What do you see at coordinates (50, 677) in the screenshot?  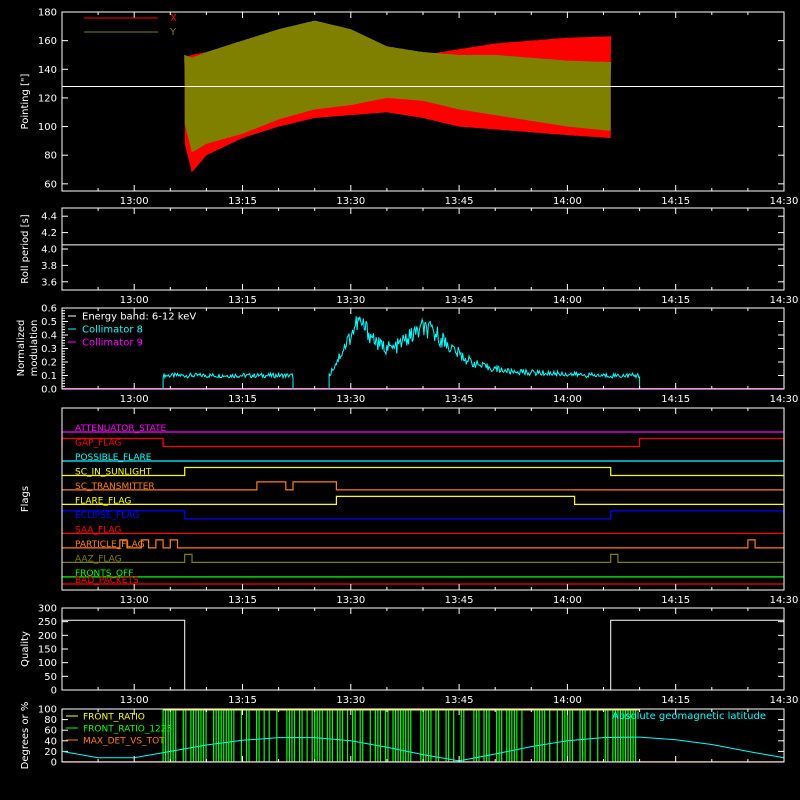 I see `y-tick-label: 50` at bounding box center [50, 677].